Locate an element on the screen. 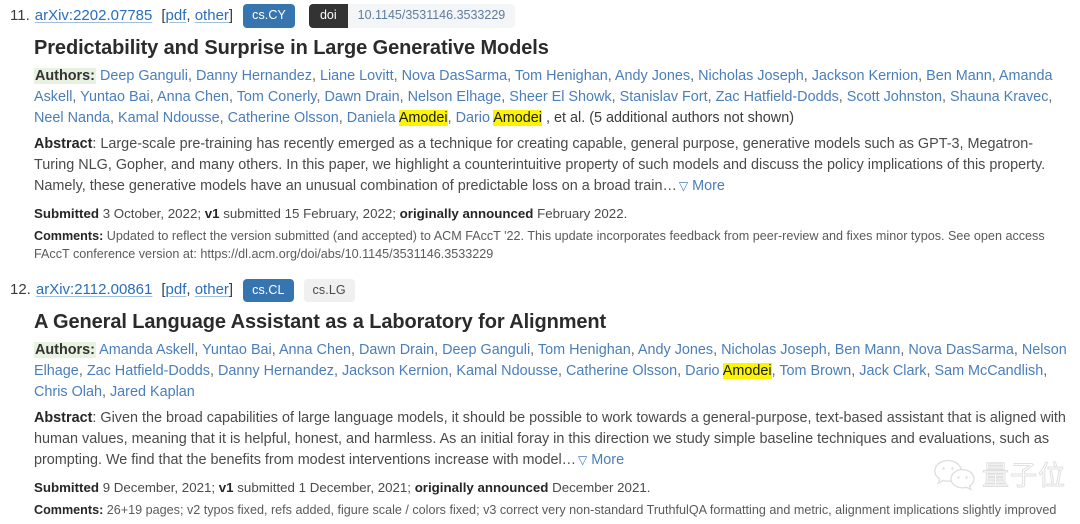 This screenshot has width=1080, height=524. author-link: Nelson Elhage is located at coordinates (455, 97).